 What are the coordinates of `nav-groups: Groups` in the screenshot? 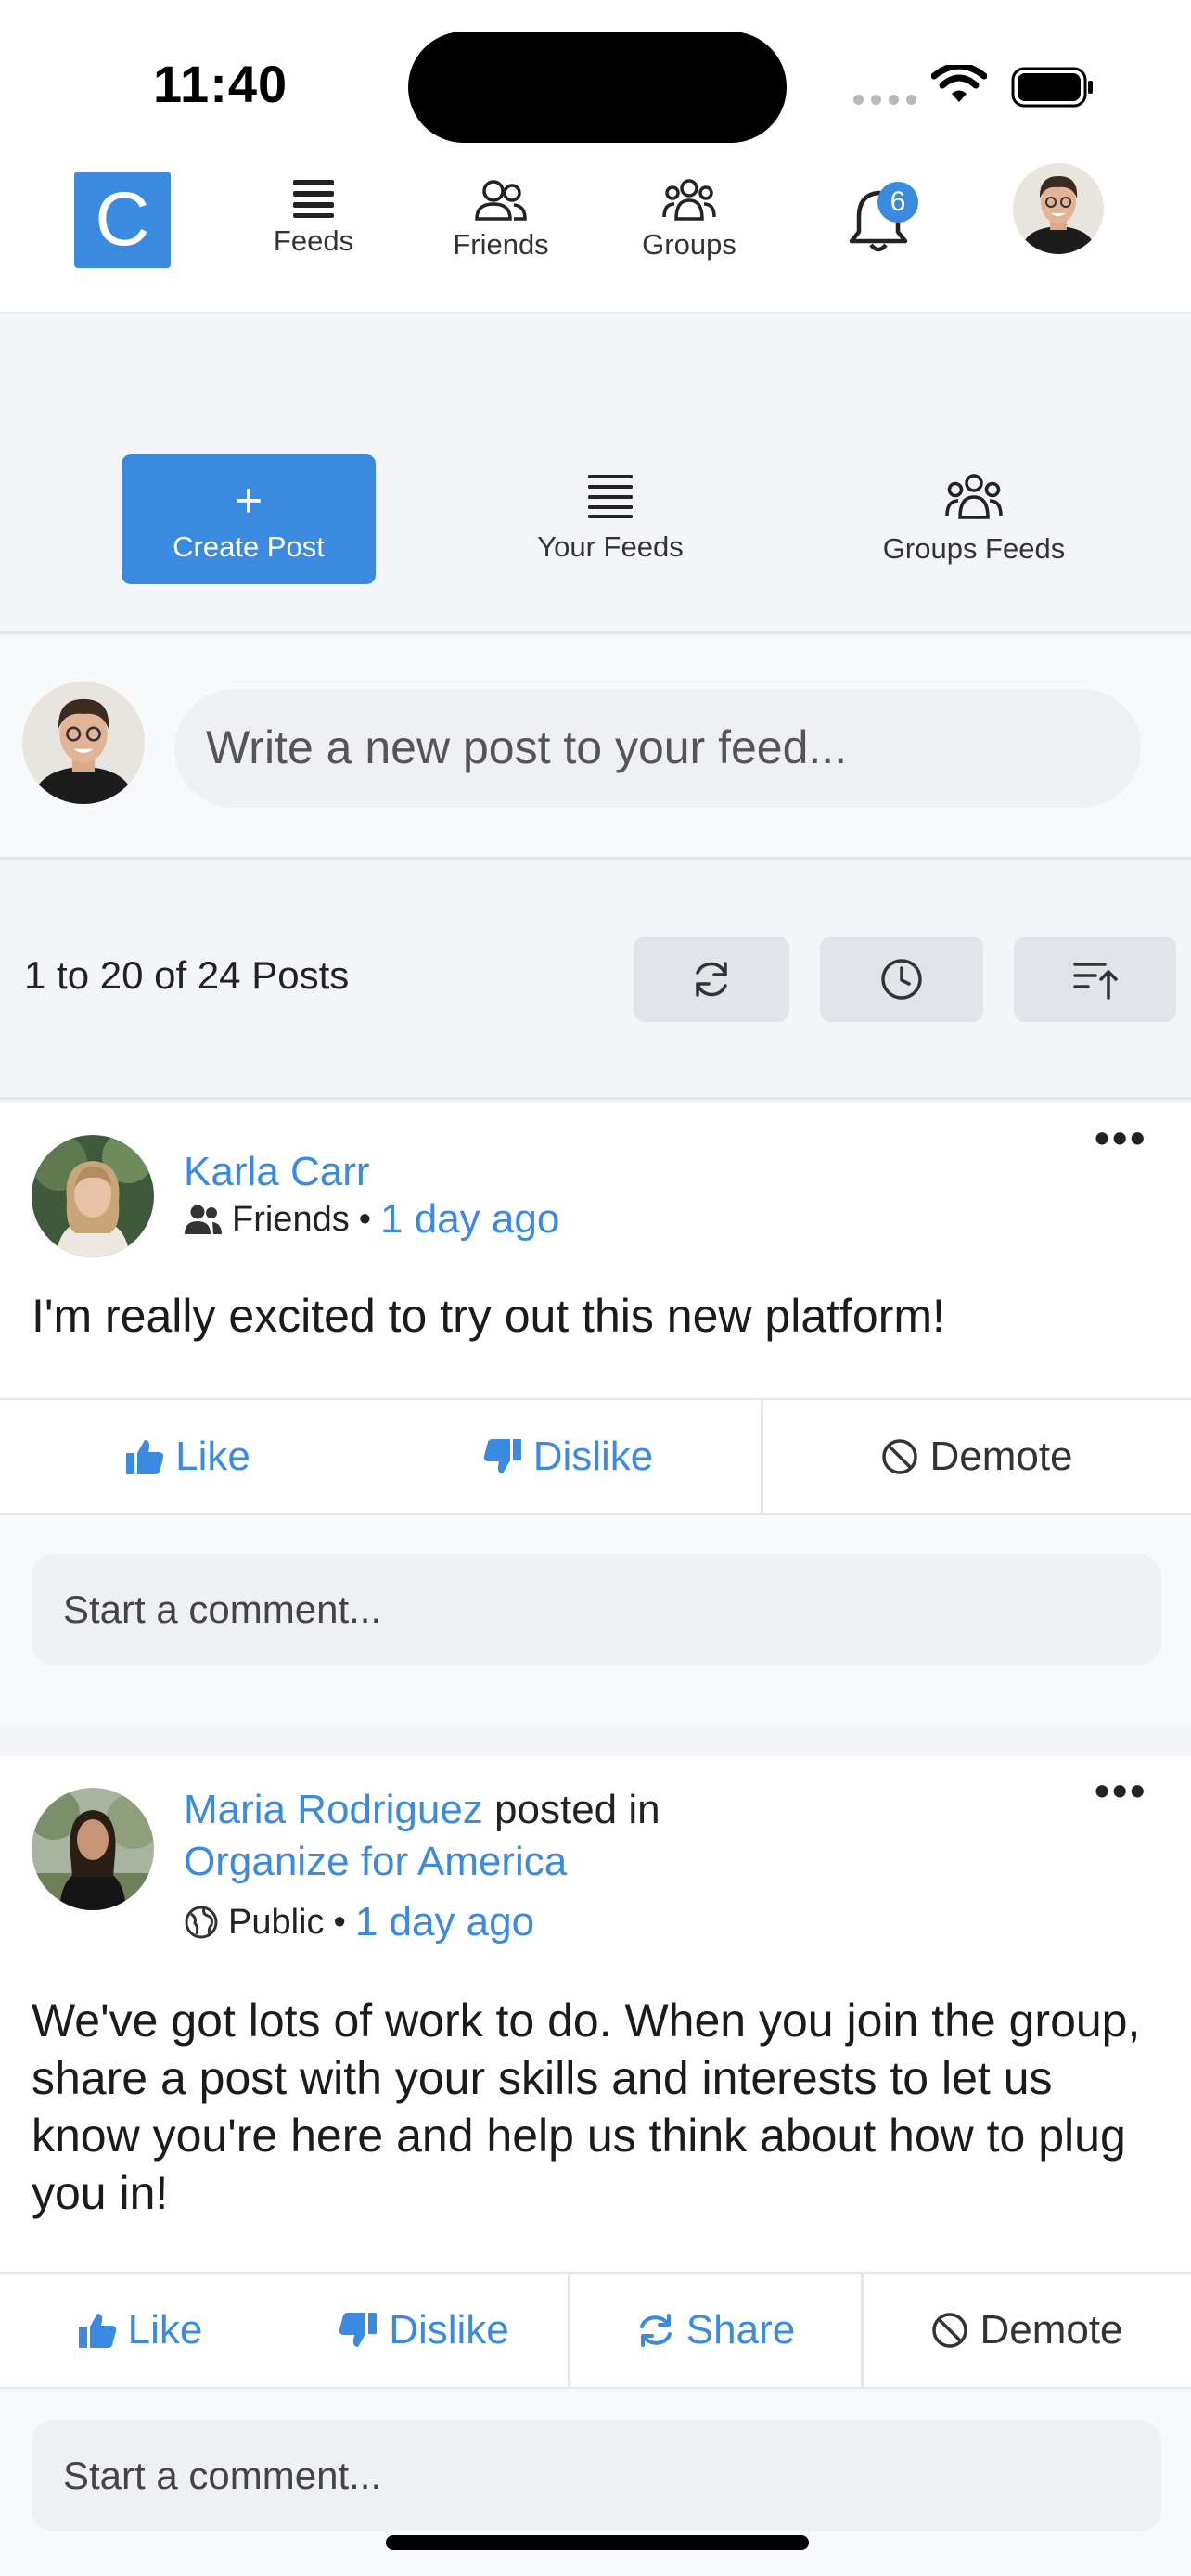 It's located at (689, 219).